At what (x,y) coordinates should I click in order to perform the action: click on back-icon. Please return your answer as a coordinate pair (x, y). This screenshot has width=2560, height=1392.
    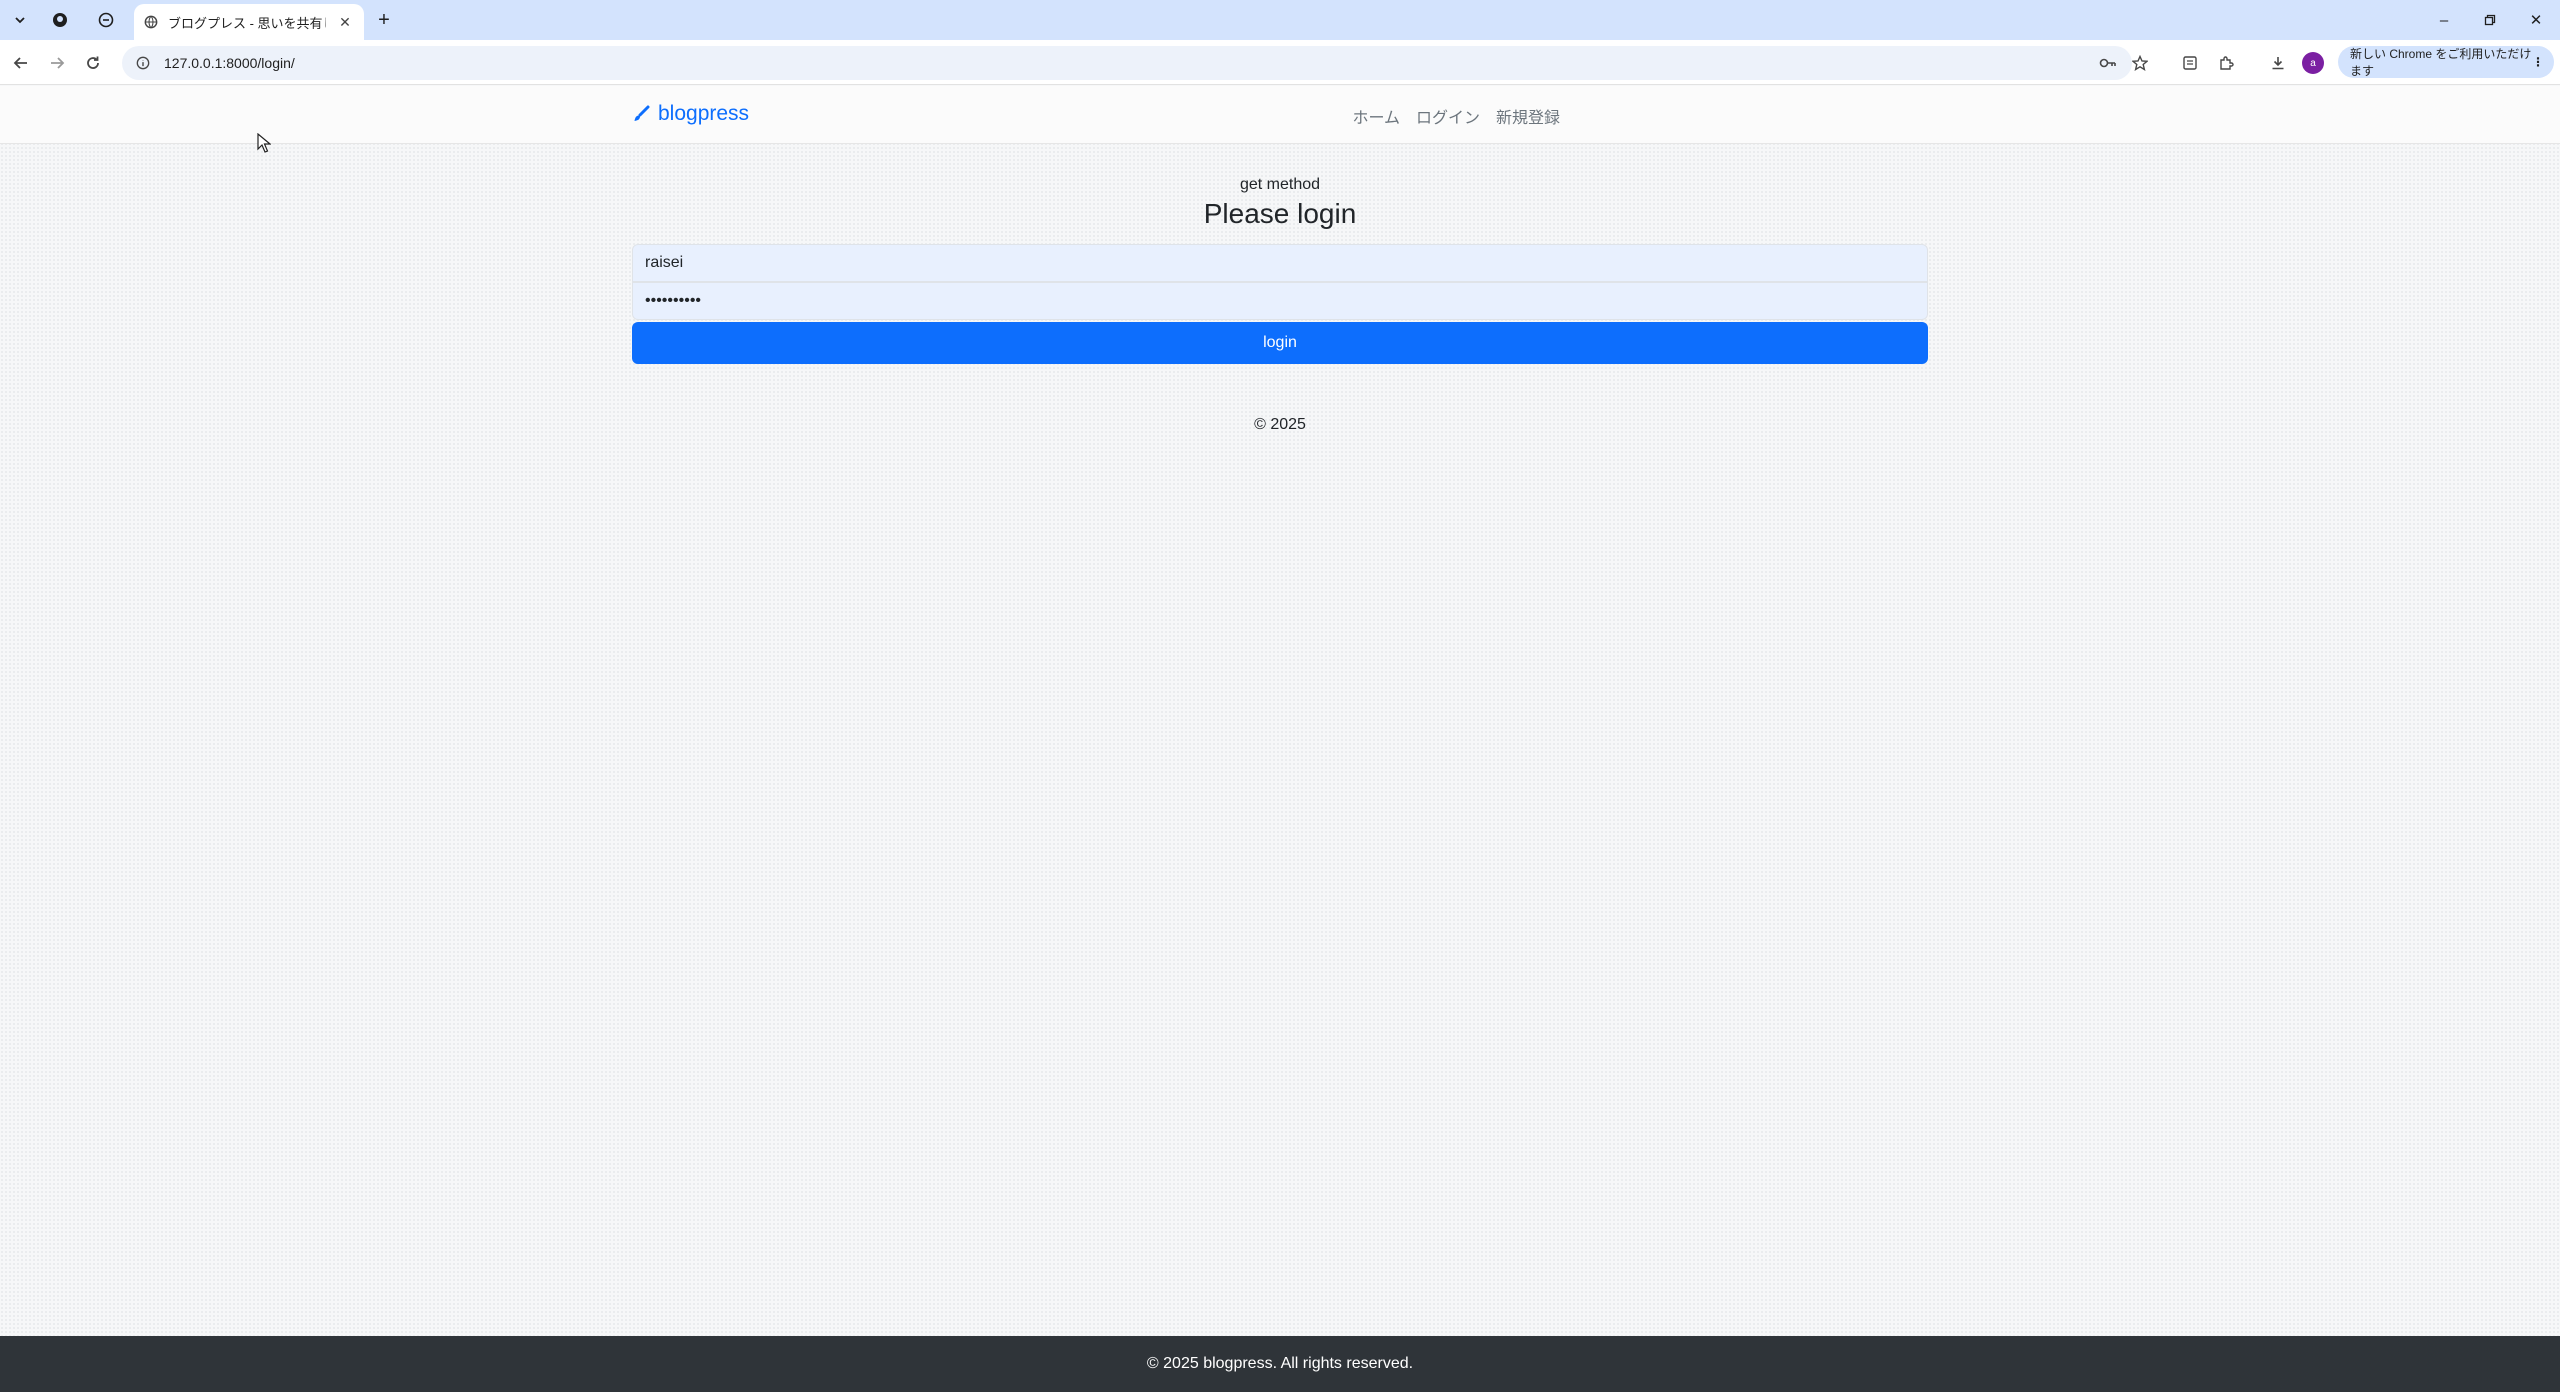
    Looking at the image, I should click on (21, 63).